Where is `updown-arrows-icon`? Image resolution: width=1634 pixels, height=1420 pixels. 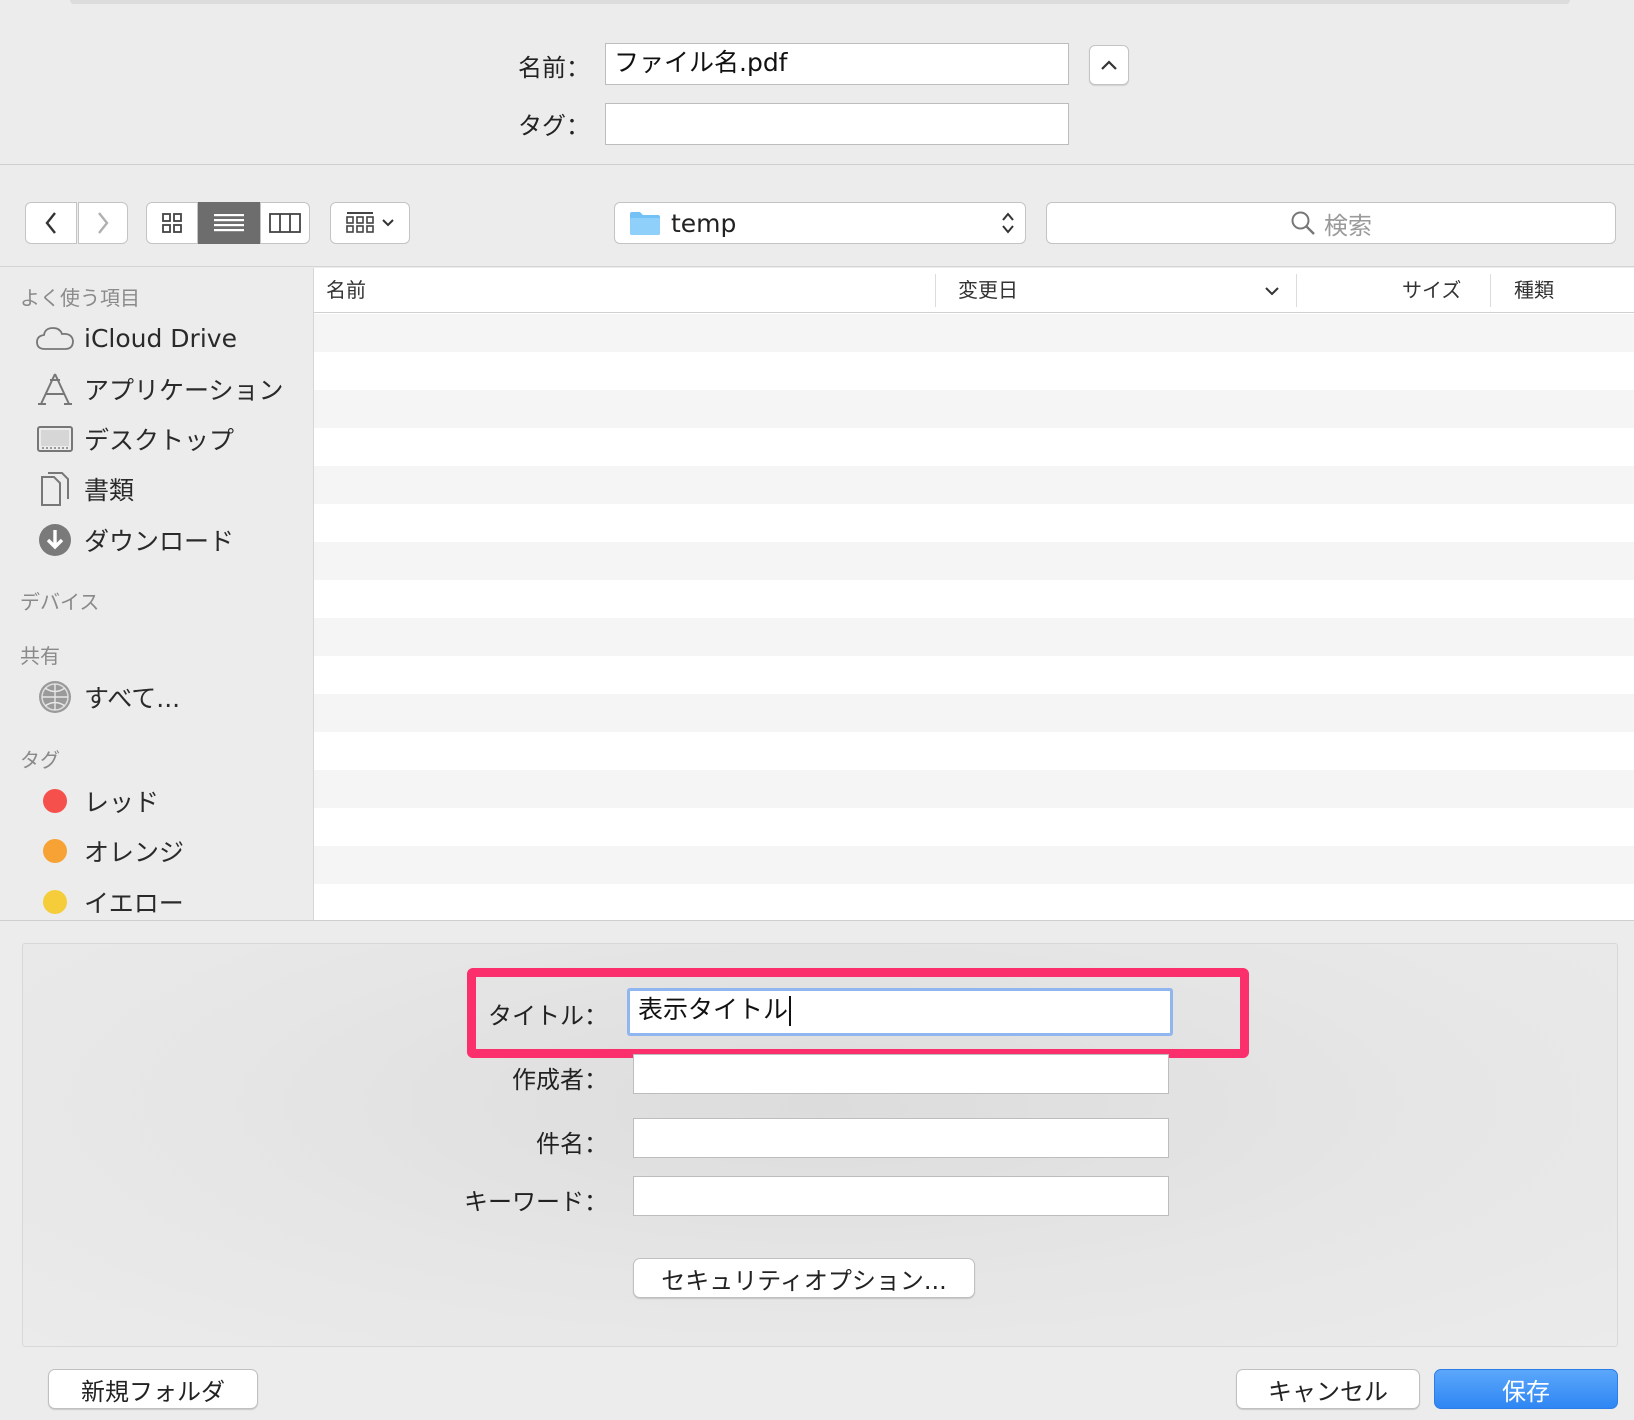 updown-arrows-icon is located at coordinates (1008, 223).